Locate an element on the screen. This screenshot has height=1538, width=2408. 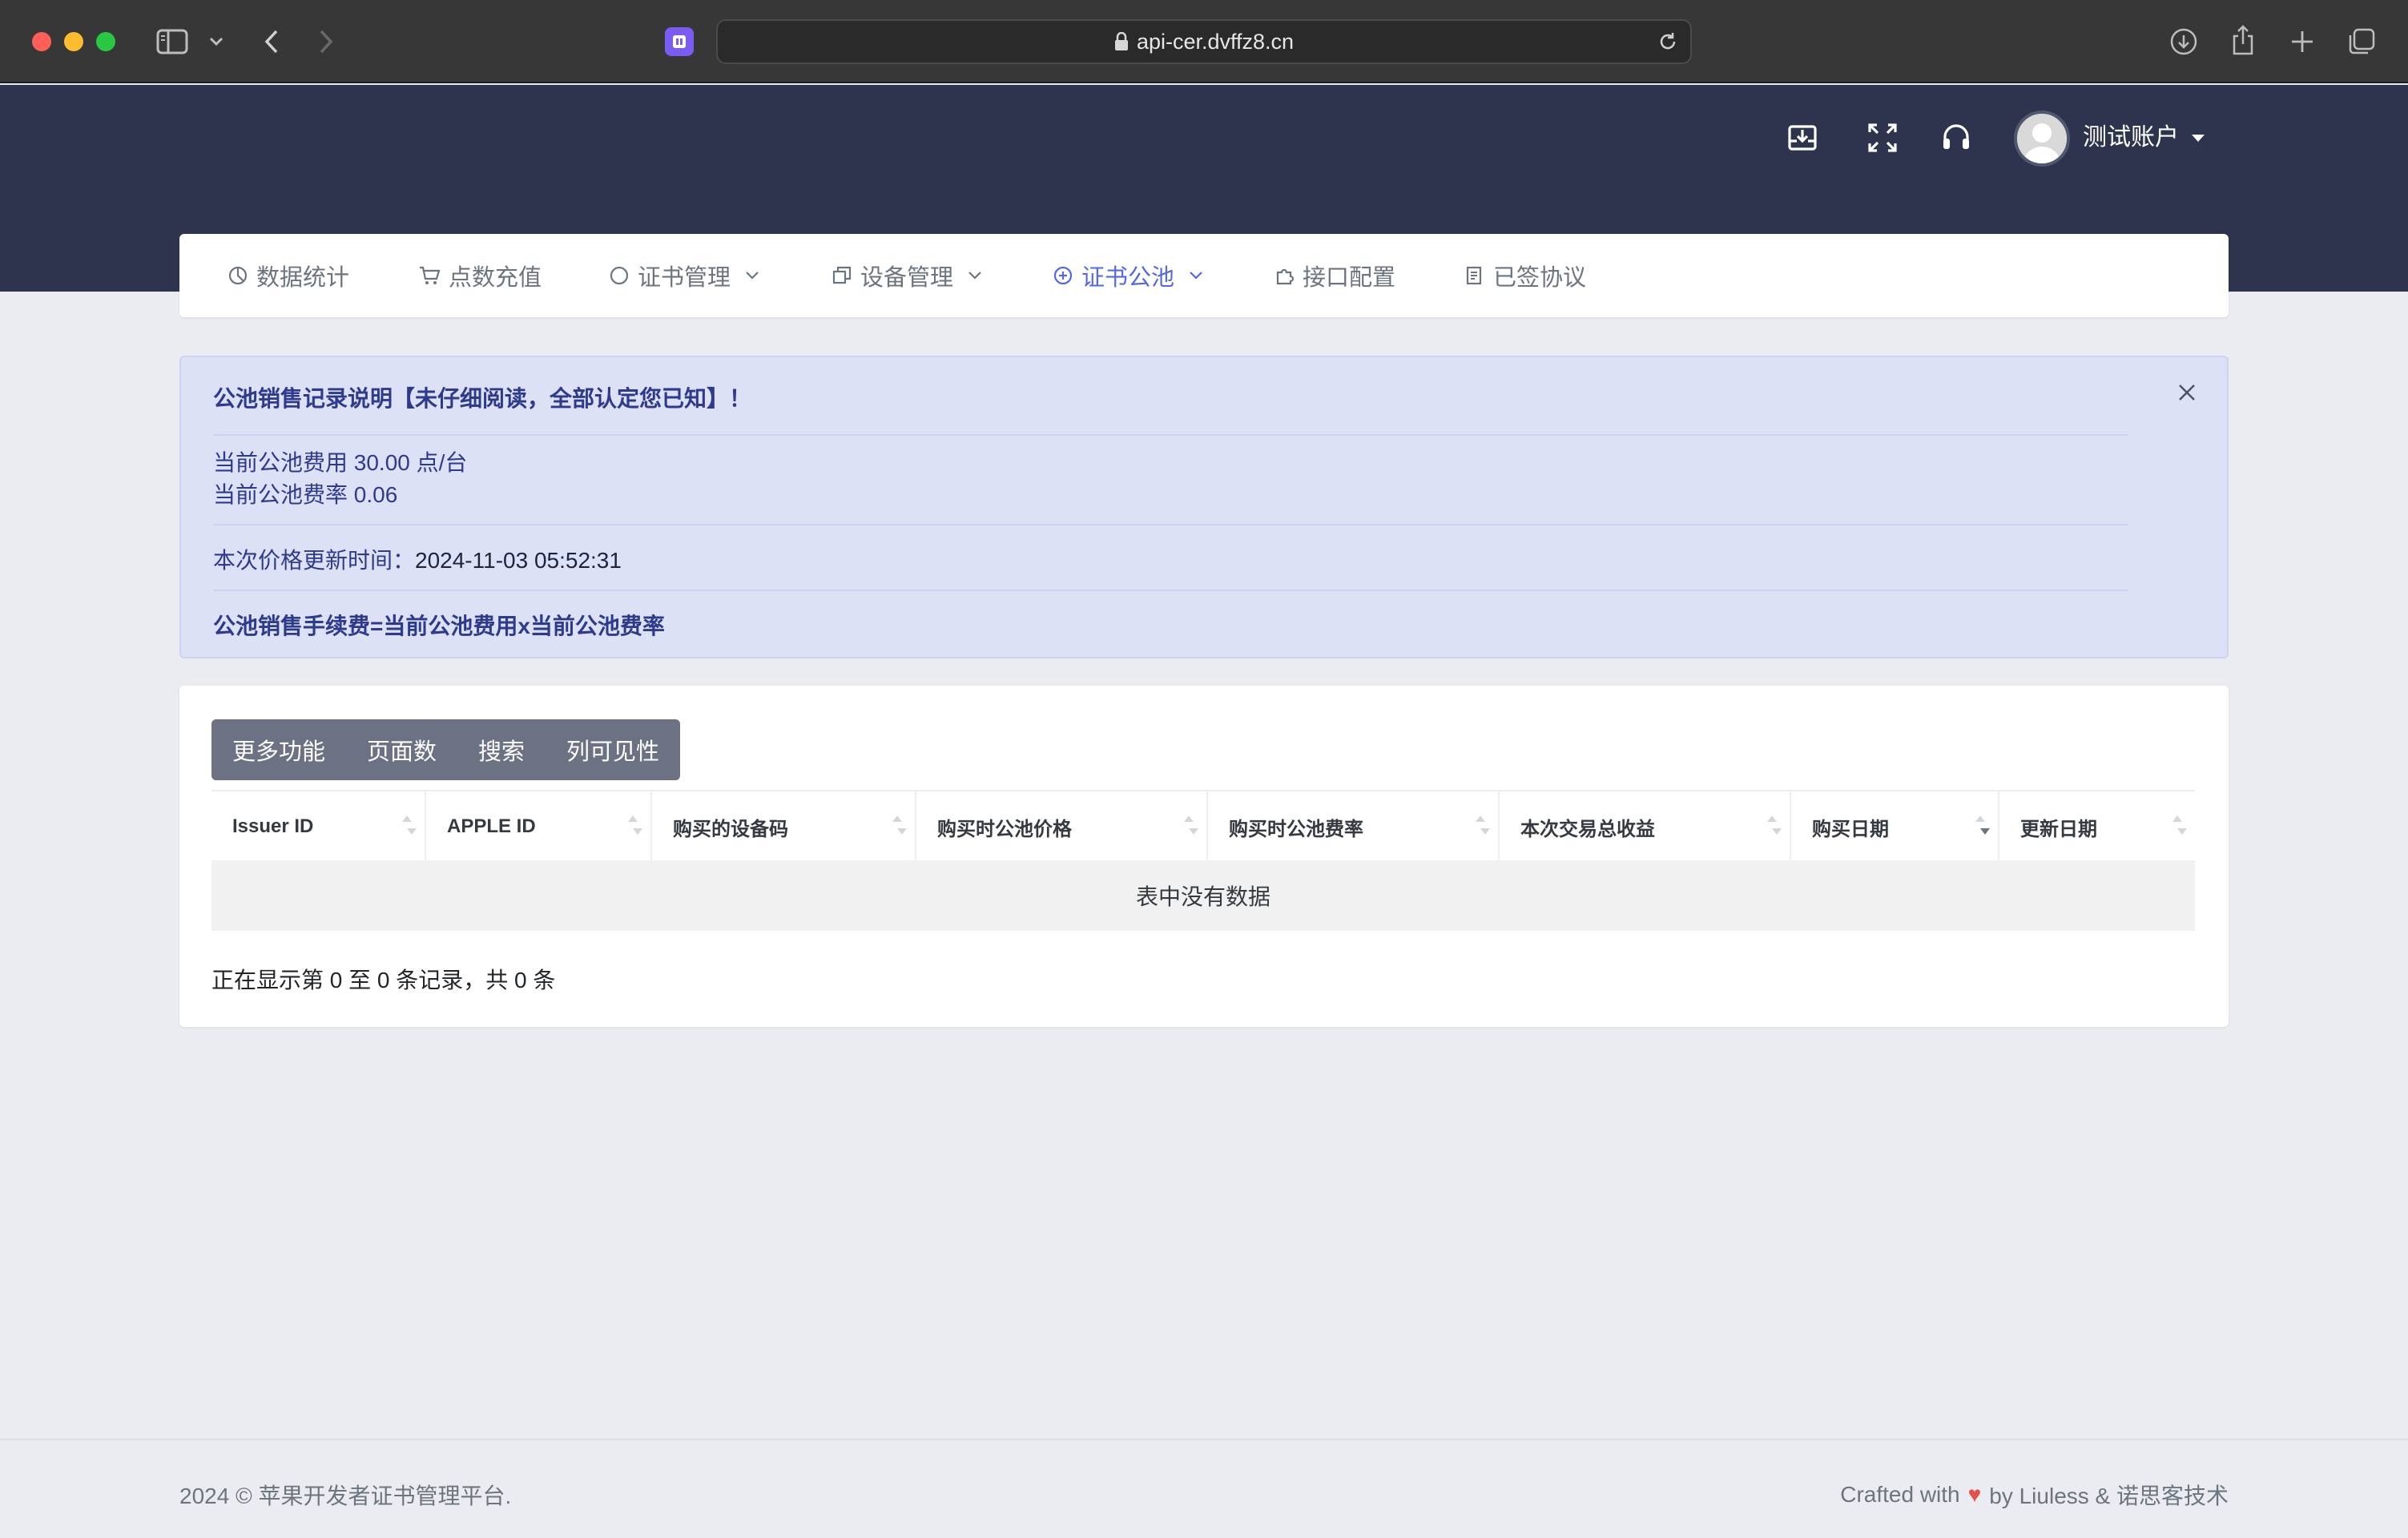
column-label: 购买的设备码 is located at coordinates (730, 829).